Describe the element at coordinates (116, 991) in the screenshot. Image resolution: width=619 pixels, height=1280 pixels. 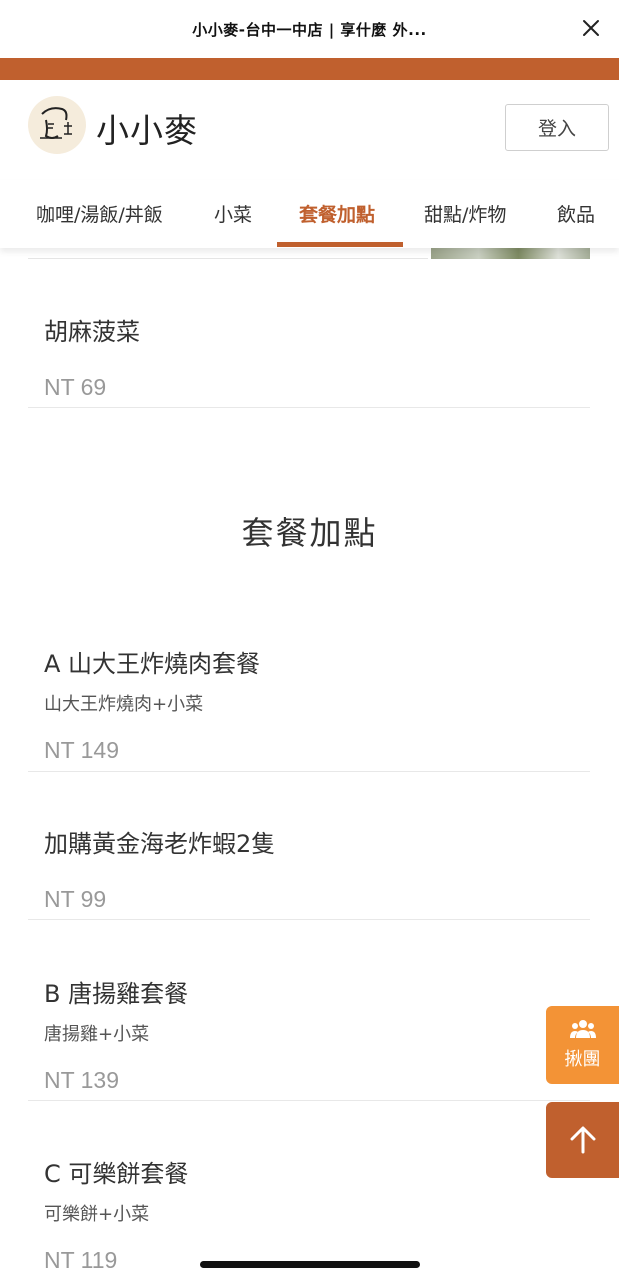
I see `menu-item-name: B 唐揚雞套餐` at that location.